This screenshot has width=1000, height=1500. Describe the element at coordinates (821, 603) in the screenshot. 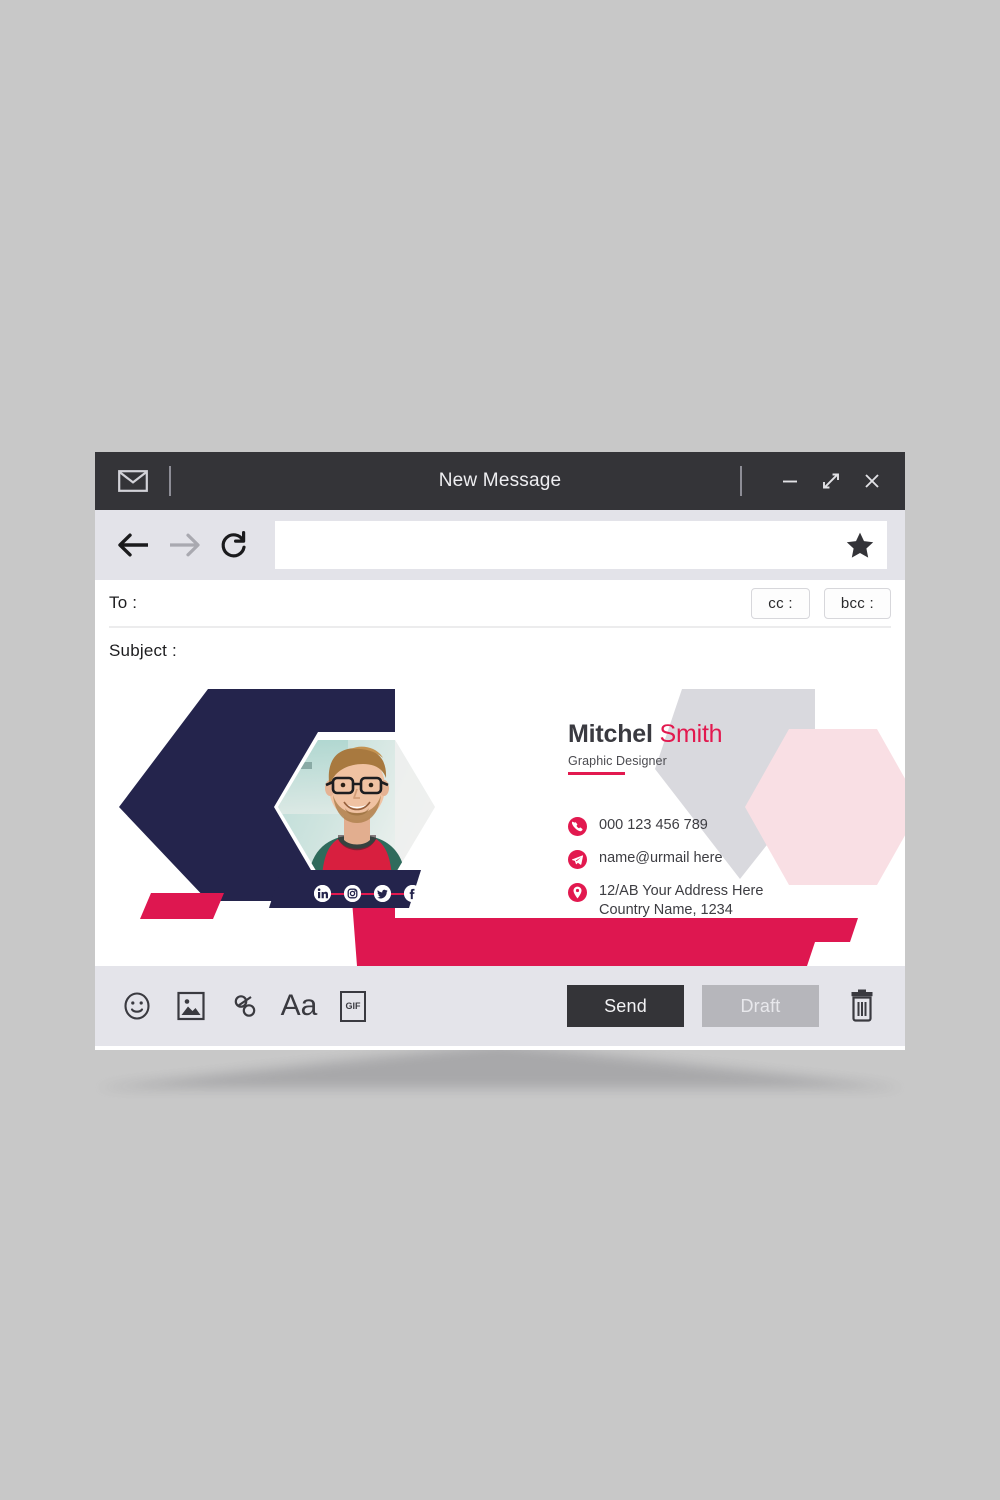

I see `cc-bcc-group: cc : bcc :` at that location.